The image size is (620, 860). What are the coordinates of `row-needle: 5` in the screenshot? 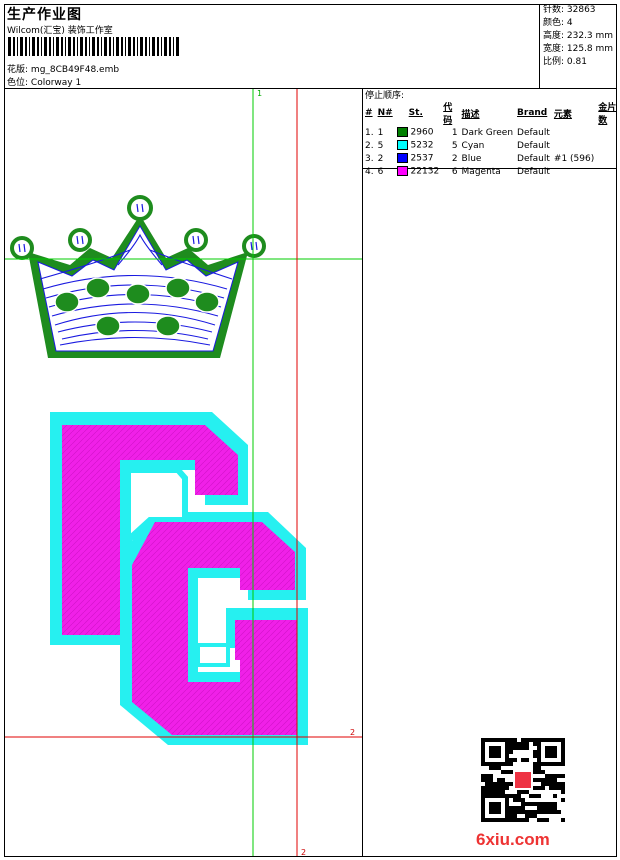 It's located at (380, 145).